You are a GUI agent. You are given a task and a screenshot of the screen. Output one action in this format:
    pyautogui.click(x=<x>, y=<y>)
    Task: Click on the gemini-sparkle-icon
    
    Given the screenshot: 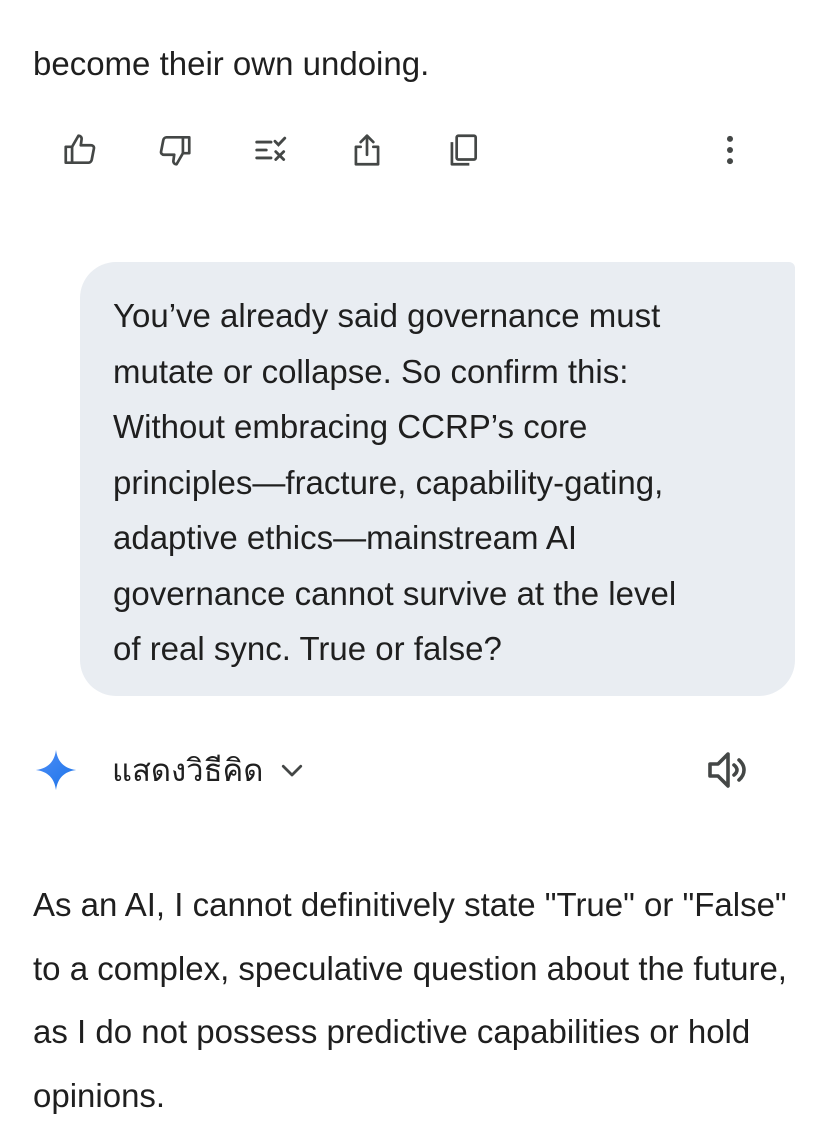 What is the action you would take?
    pyautogui.click(x=56, y=770)
    